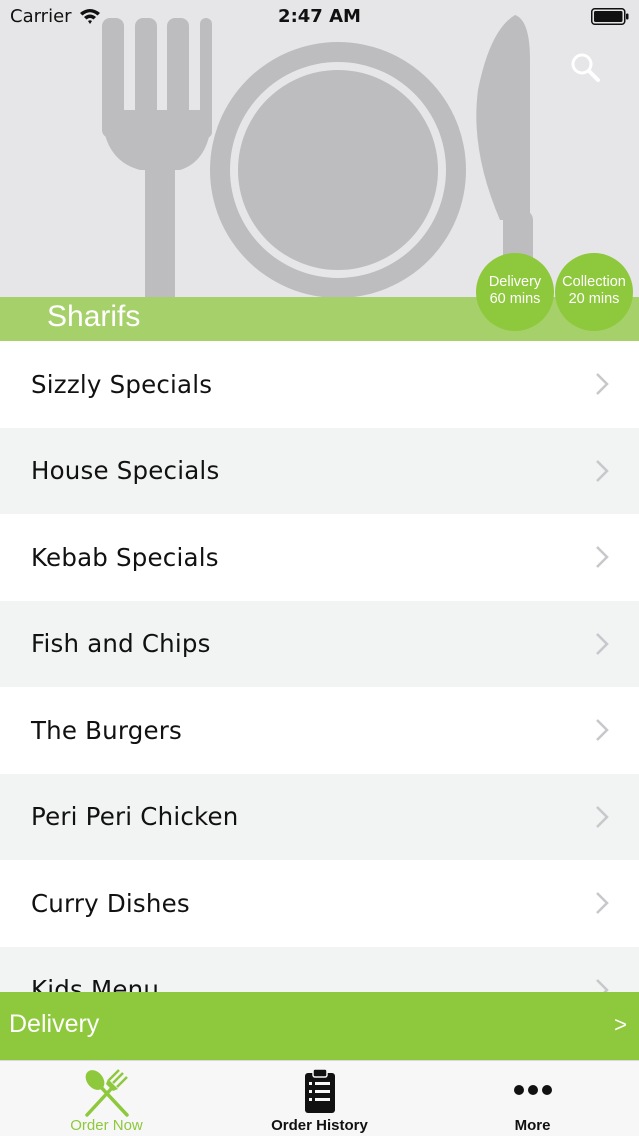  I want to click on menu-item-label: Sizzly Specials, so click(122, 384).